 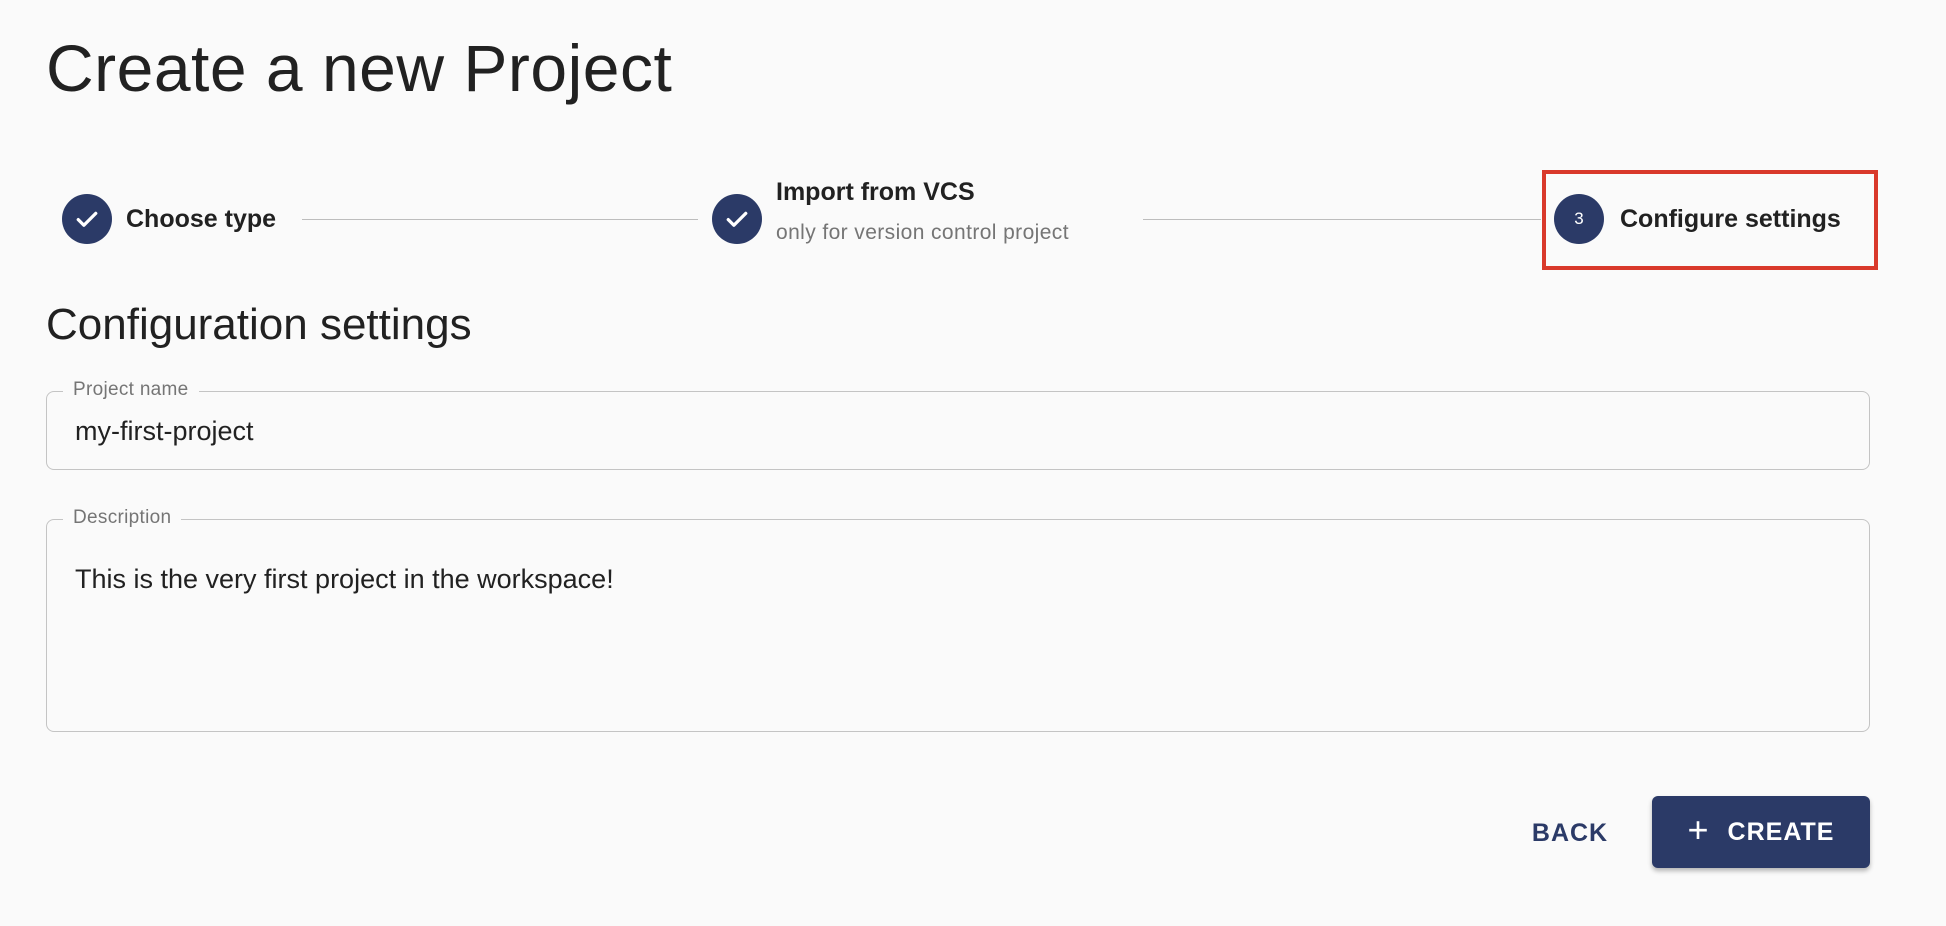 What do you see at coordinates (122, 518) in the screenshot?
I see `field-label: Description` at bounding box center [122, 518].